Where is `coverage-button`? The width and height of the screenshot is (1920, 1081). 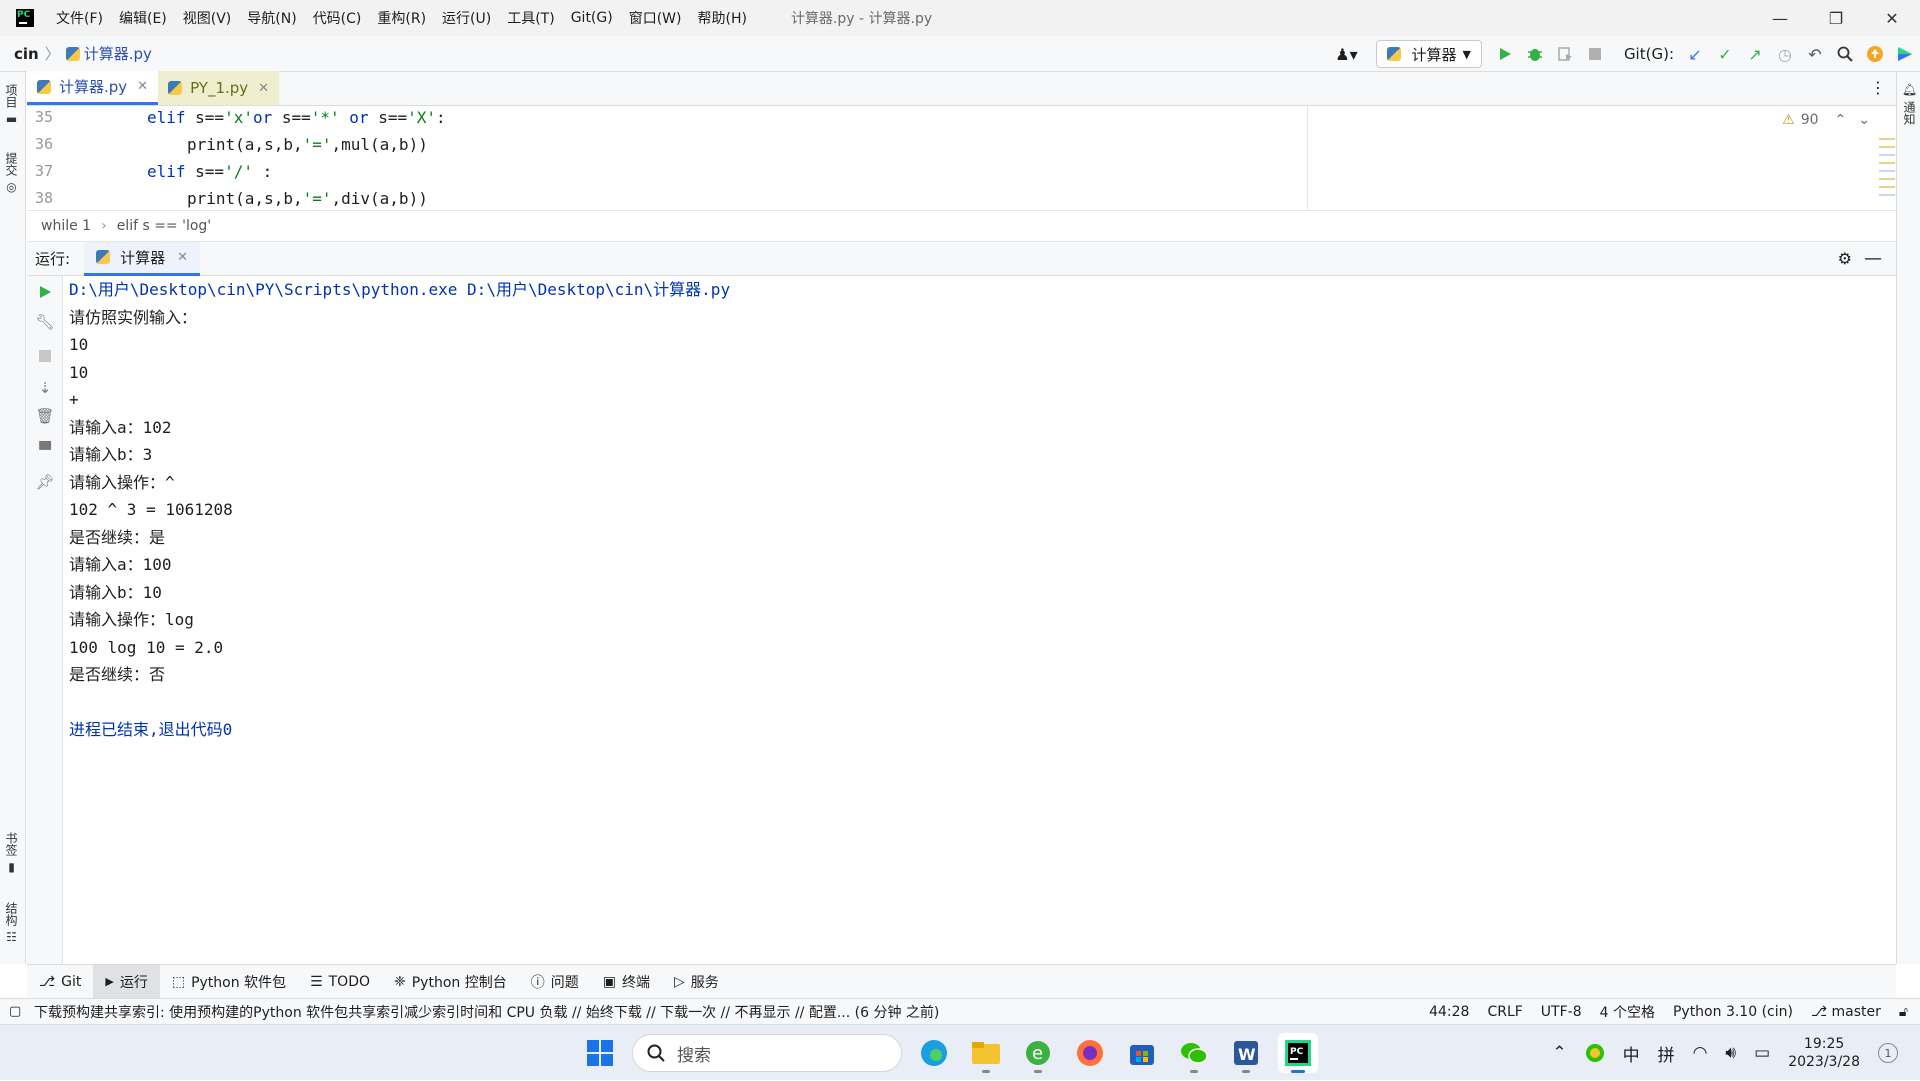 coverage-button is located at coordinates (1565, 54).